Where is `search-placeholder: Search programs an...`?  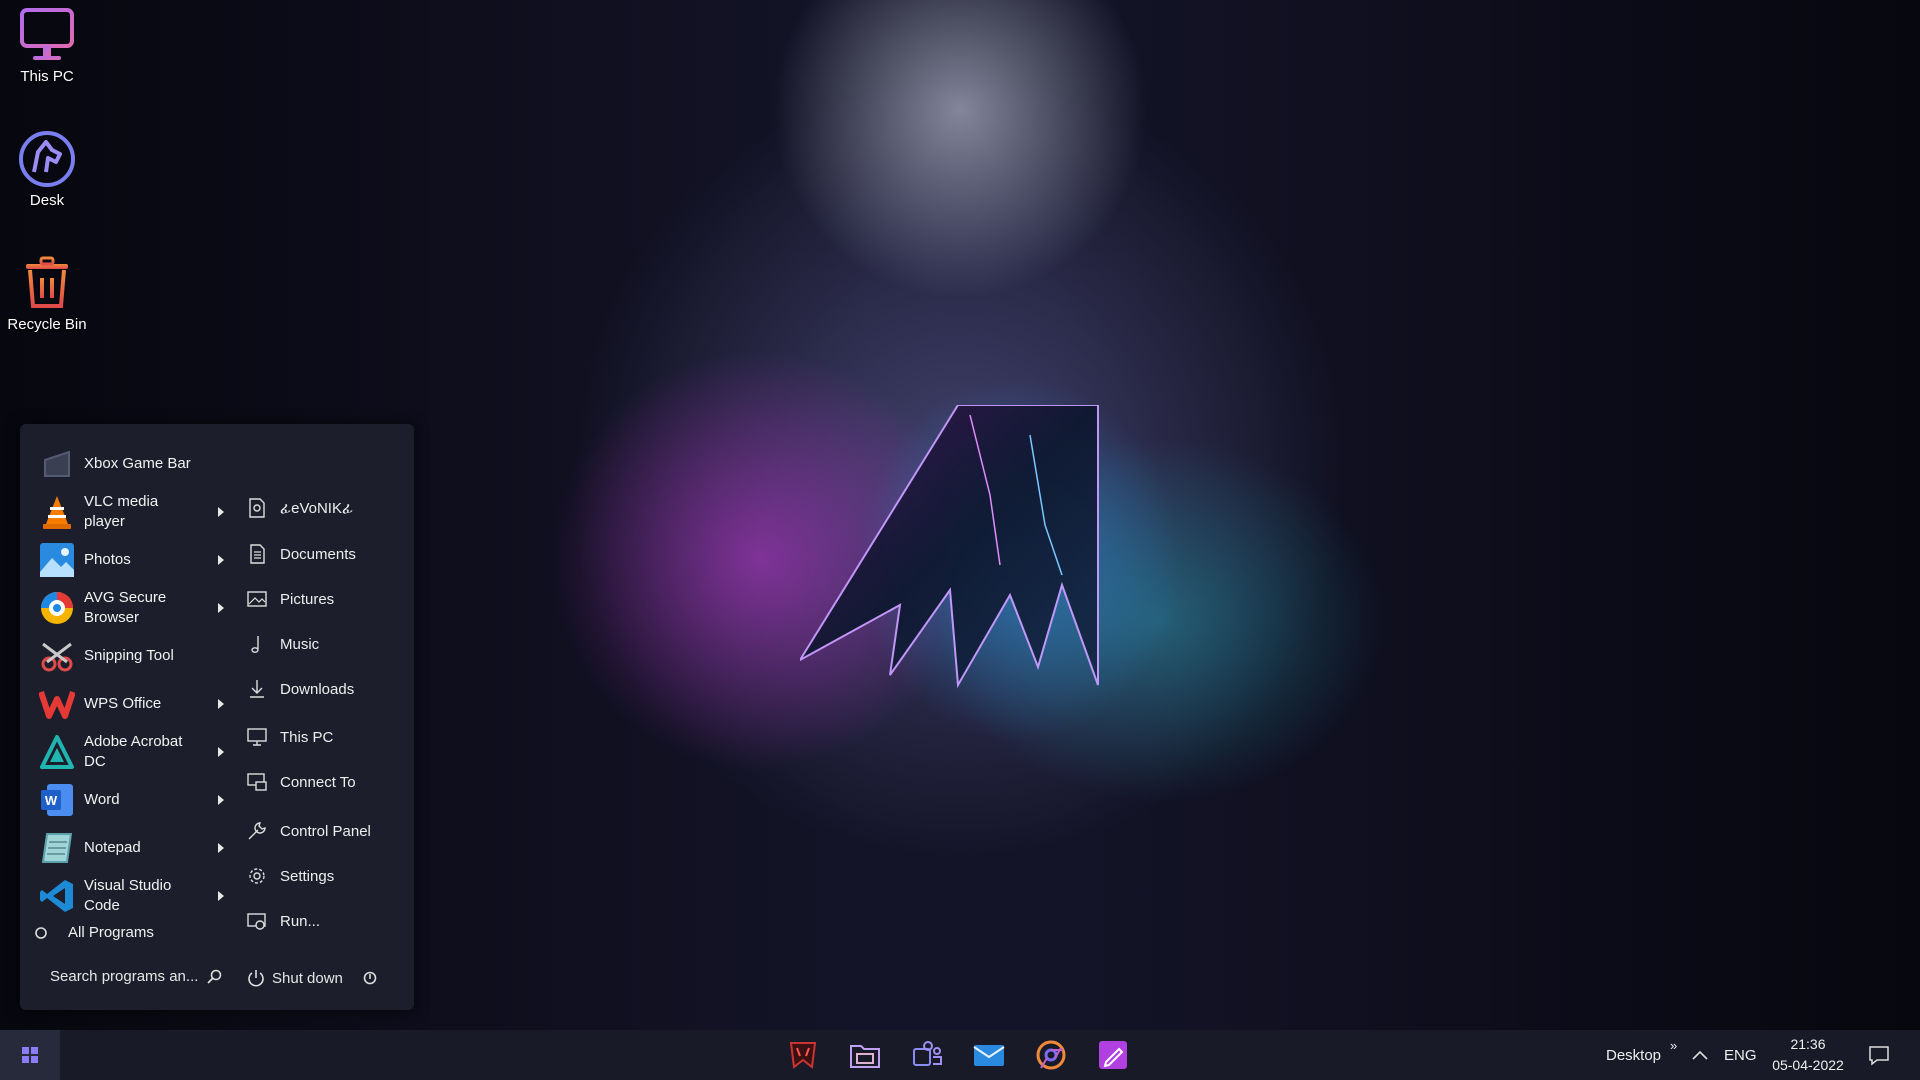 search-placeholder: Search programs an... is located at coordinates (124, 976).